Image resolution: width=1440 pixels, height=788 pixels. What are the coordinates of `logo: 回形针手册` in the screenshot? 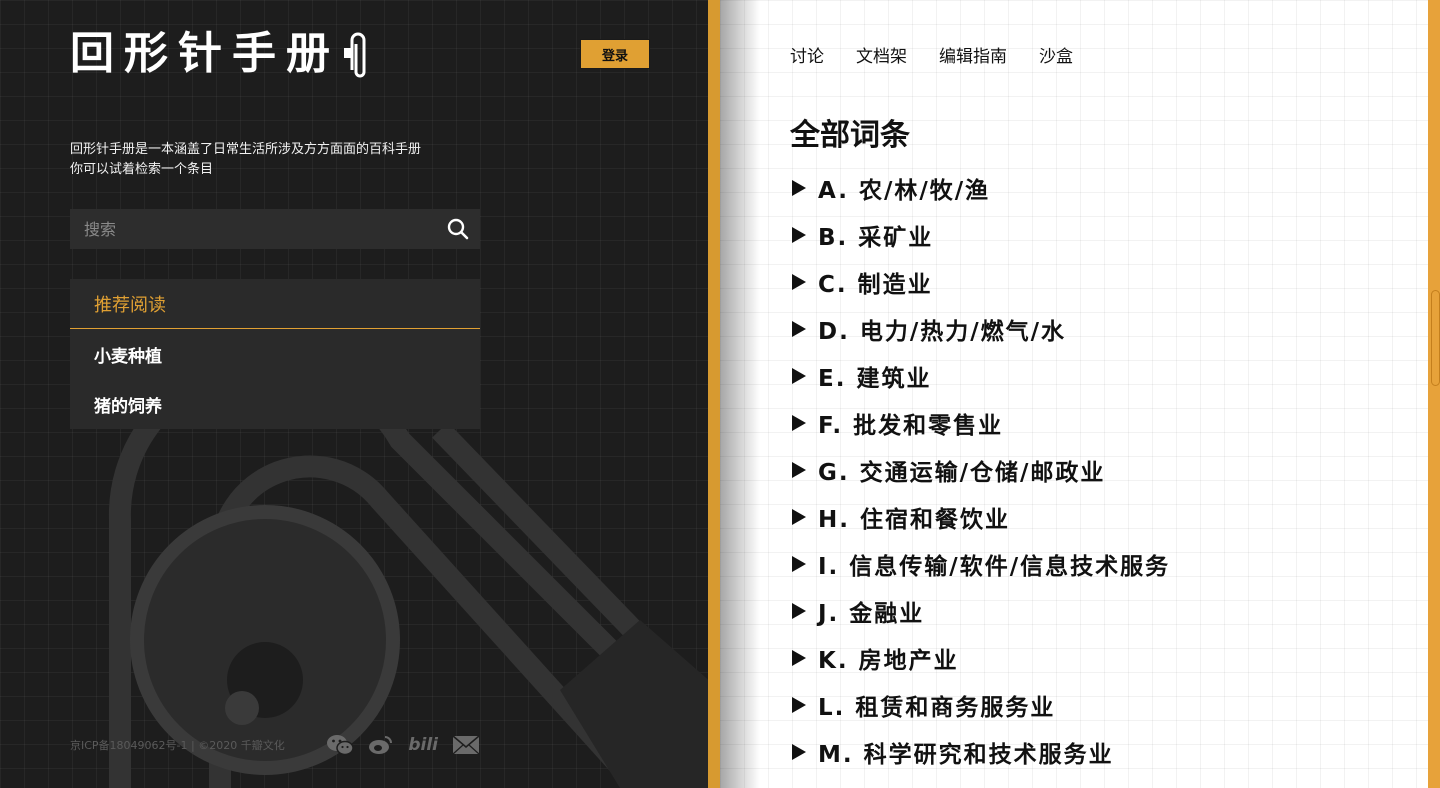 It's located at (221, 54).